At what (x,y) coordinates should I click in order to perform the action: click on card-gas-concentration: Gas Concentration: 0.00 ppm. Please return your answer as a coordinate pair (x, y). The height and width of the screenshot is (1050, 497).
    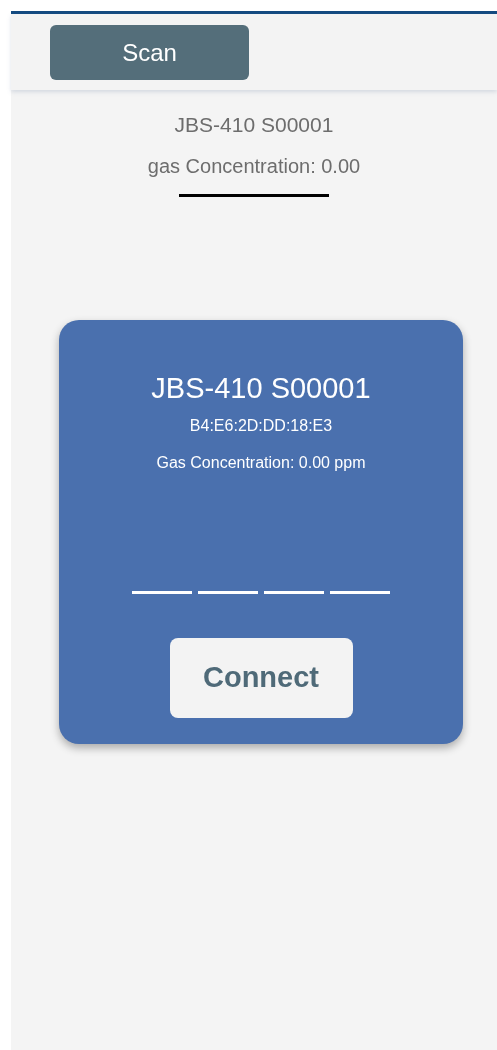
    Looking at the image, I should click on (261, 463).